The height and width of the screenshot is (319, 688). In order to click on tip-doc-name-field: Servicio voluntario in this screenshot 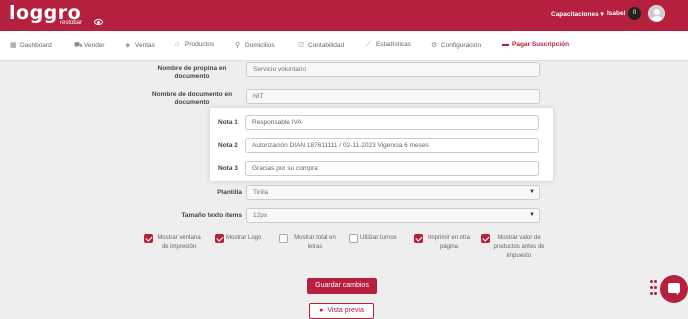, I will do `click(393, 69)`.